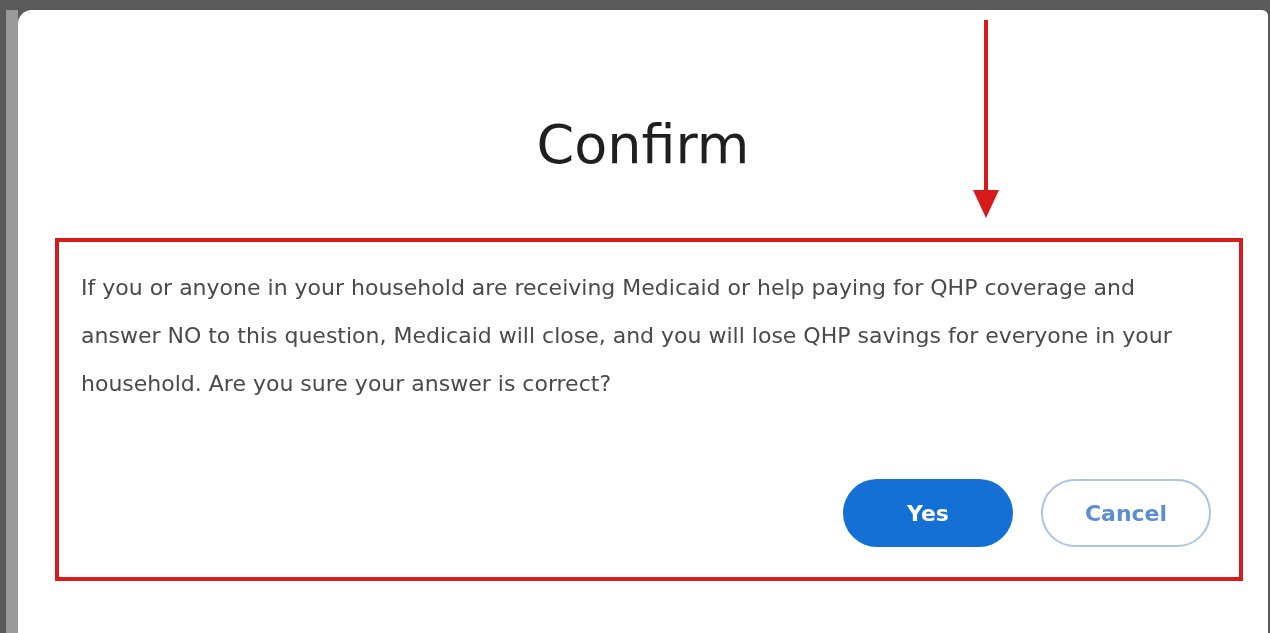  What do you see at coordinates (1126, 513) in the screenshot?
I see `cancel-button: Cancel` at bounding box center [1126, 513].